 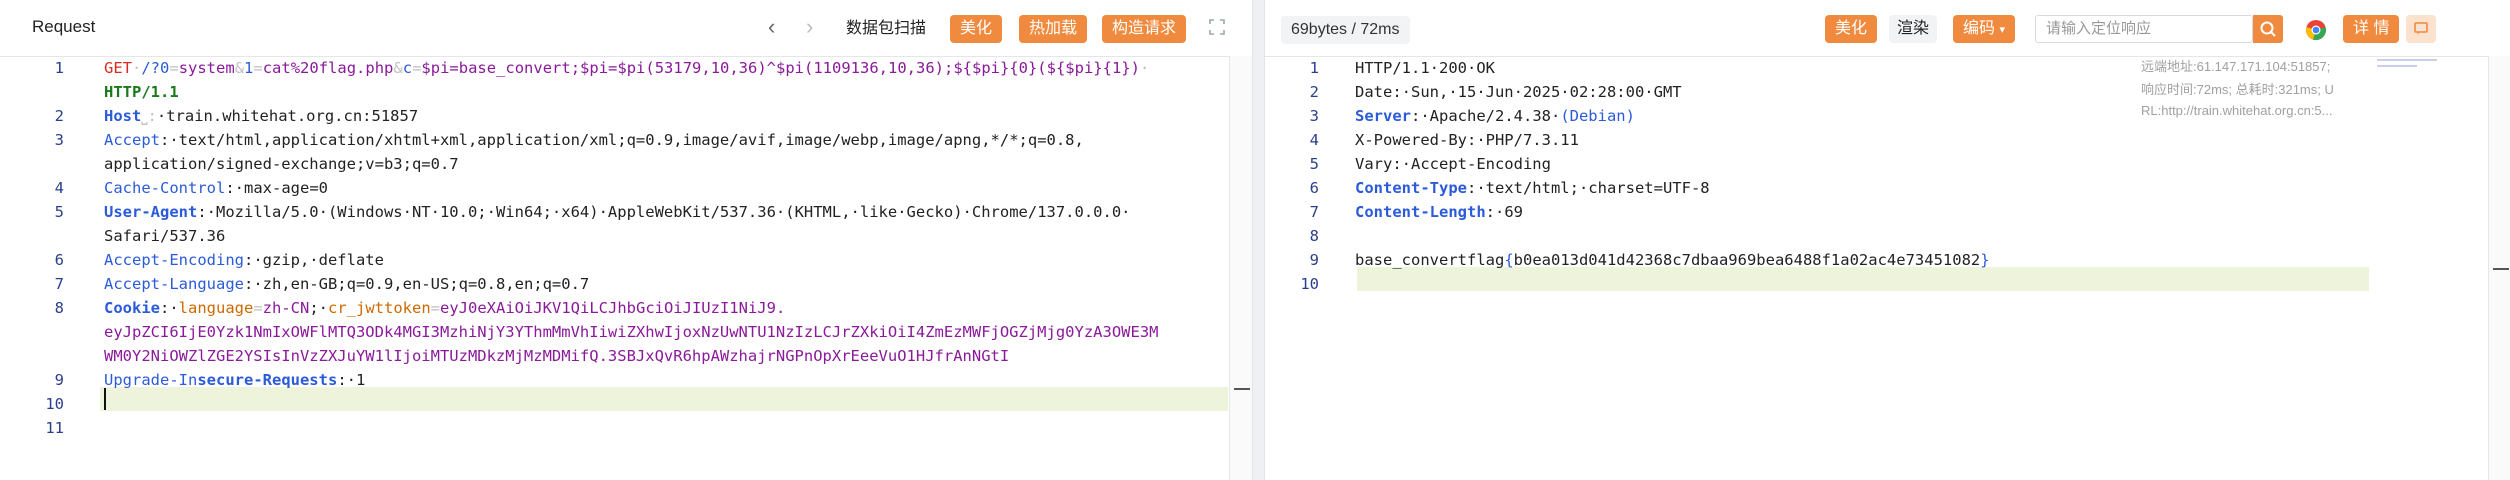 What do you see at coordinates (165, 188) in the screenshot?
I see `code-token: Cache-Control` at bounding box center [165, 188].